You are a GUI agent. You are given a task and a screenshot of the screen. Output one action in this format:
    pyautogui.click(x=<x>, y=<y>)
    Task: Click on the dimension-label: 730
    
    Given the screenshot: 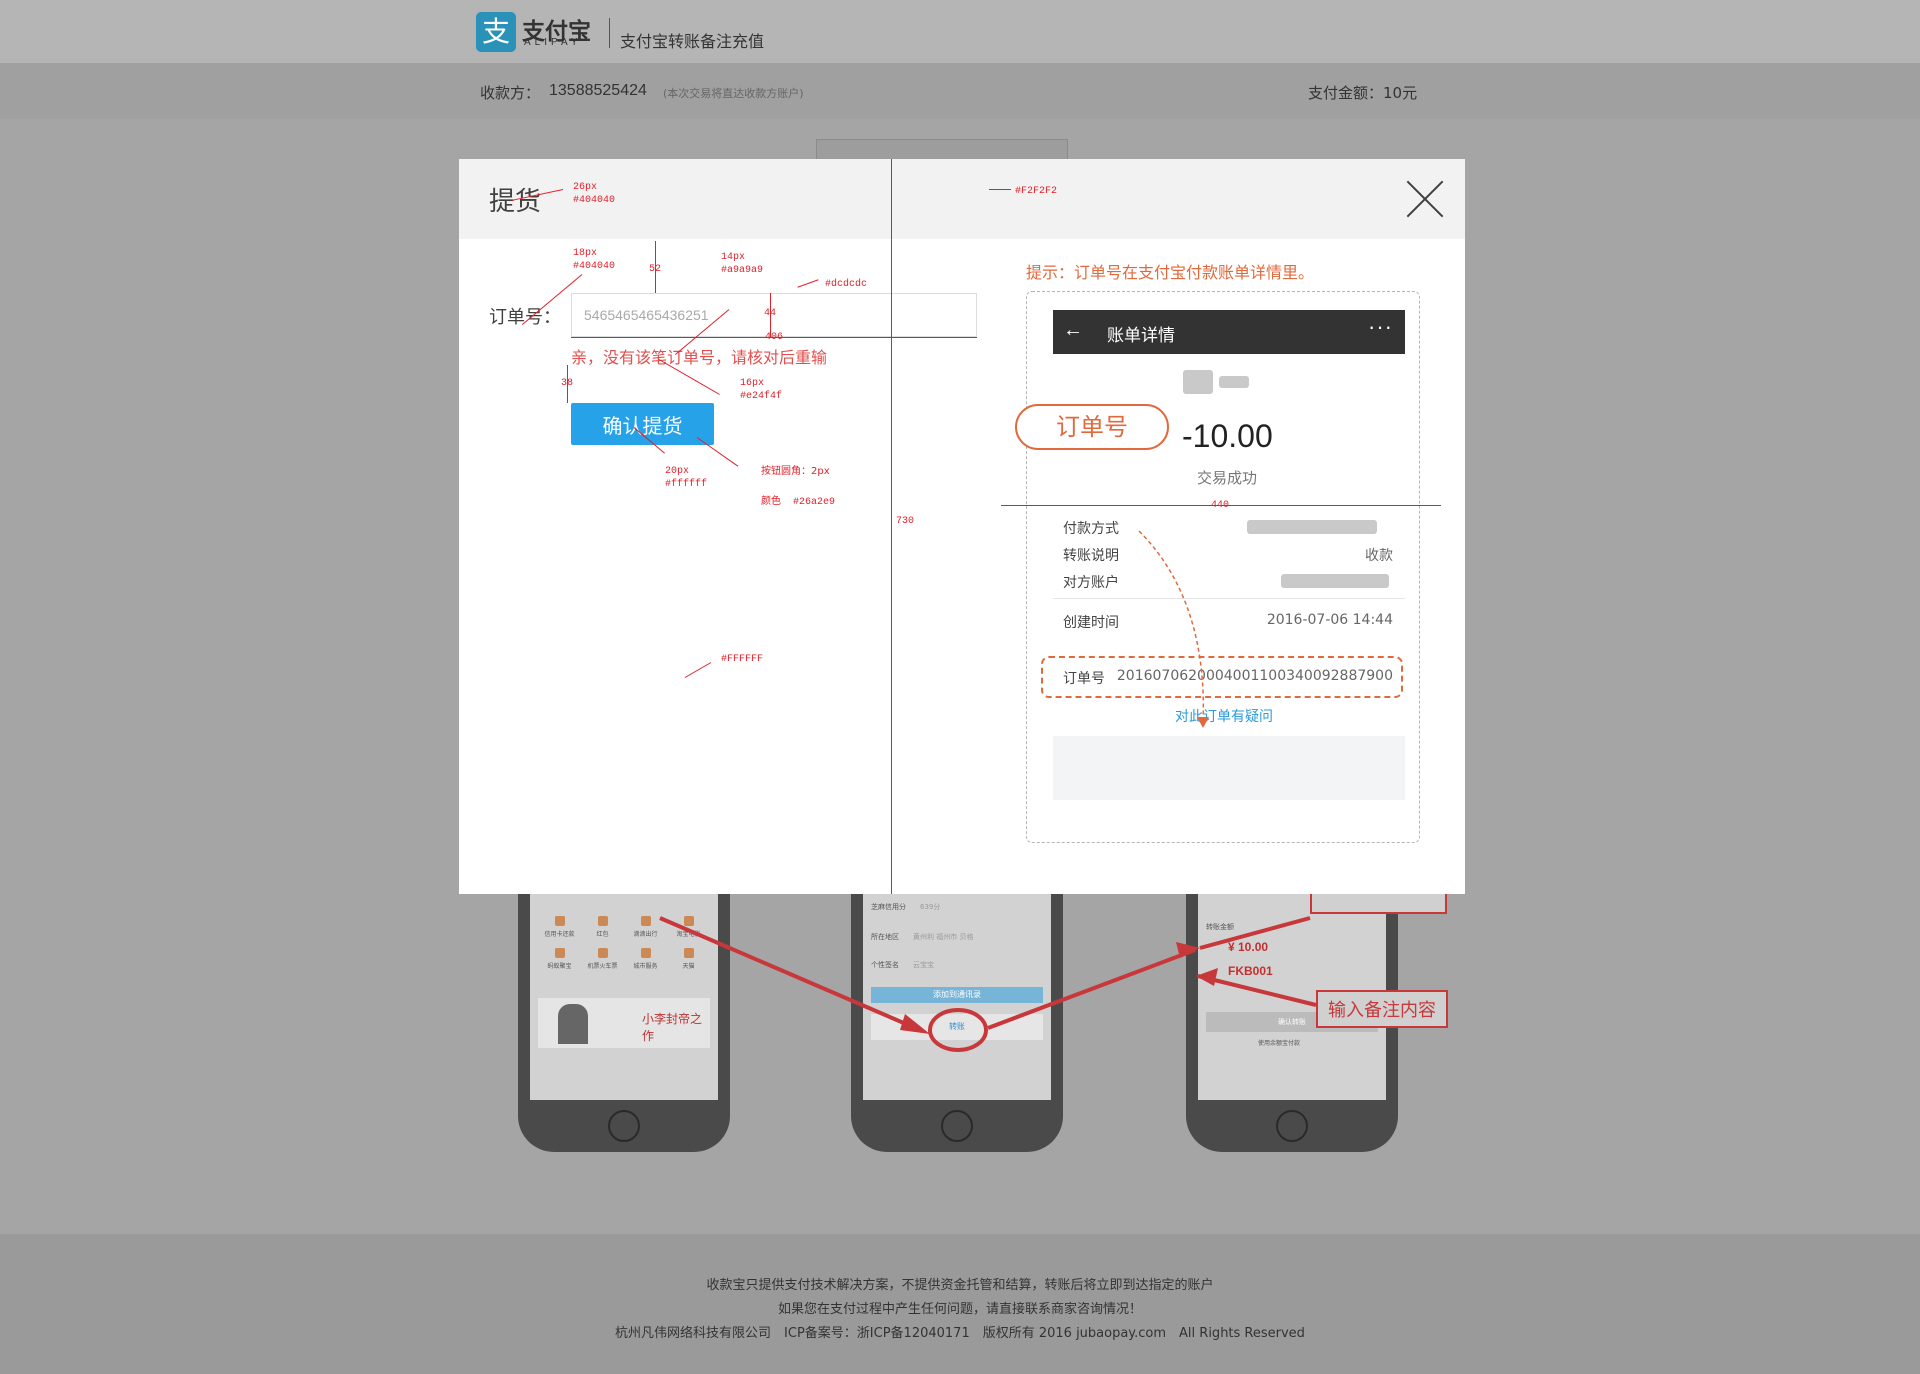 What is the action you would take?
    pyautogui.click(x=905, y=521)
    